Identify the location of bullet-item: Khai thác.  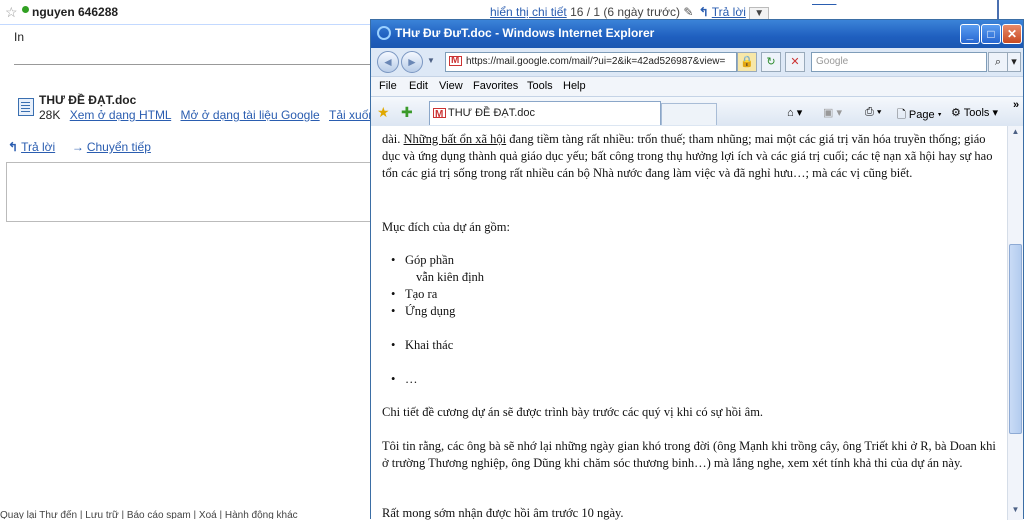
(699, 345).